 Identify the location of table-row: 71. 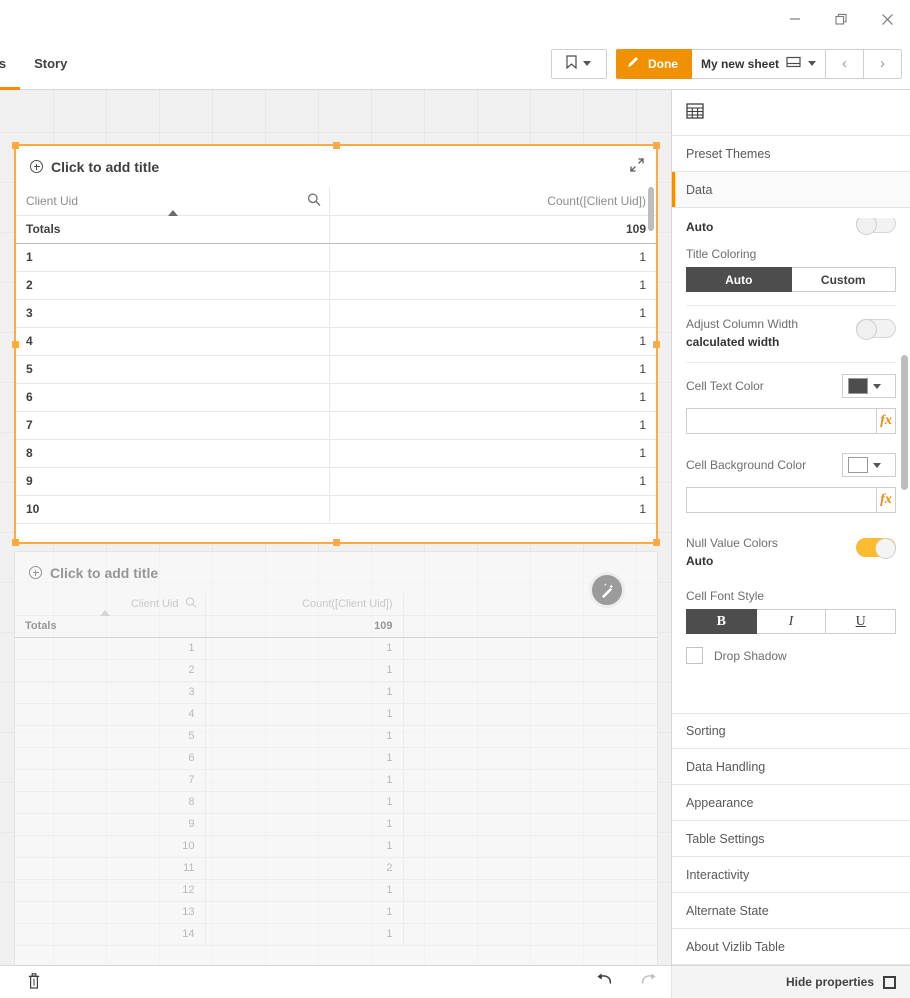
(336, 780).